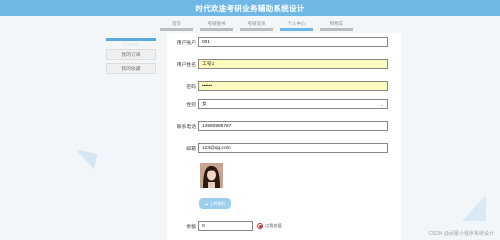 This screenshot has height=240, width=500. What do you see at coordinates (336, 25) in the screenshot?
I see `nav-item-cart: 购物车` at bounding box center [336, 25].